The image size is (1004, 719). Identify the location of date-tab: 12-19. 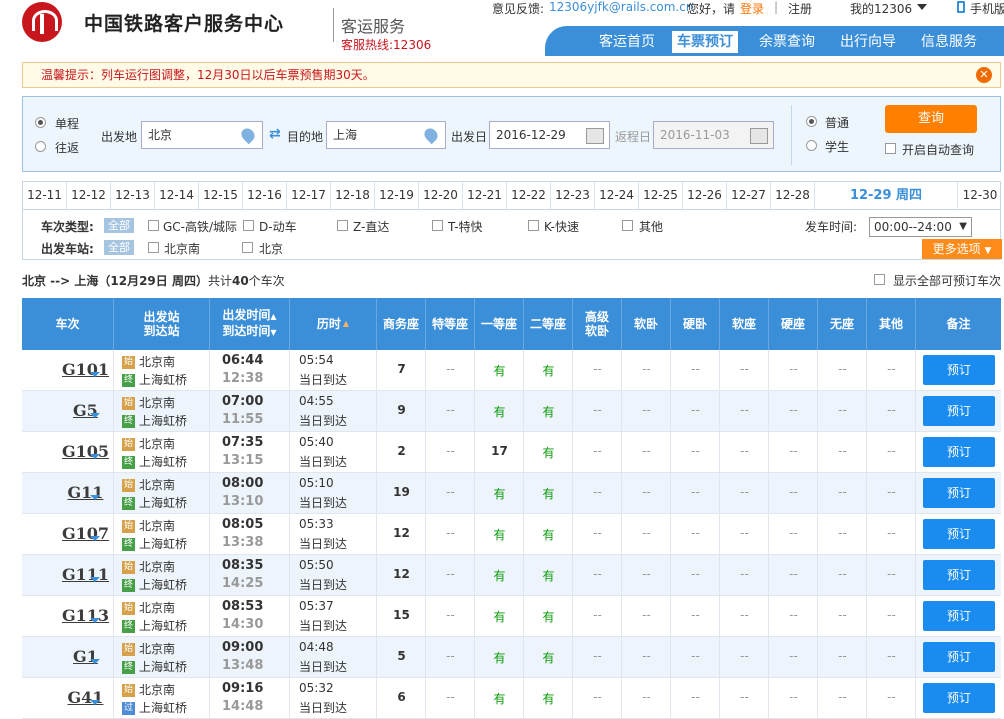
(397, 195).